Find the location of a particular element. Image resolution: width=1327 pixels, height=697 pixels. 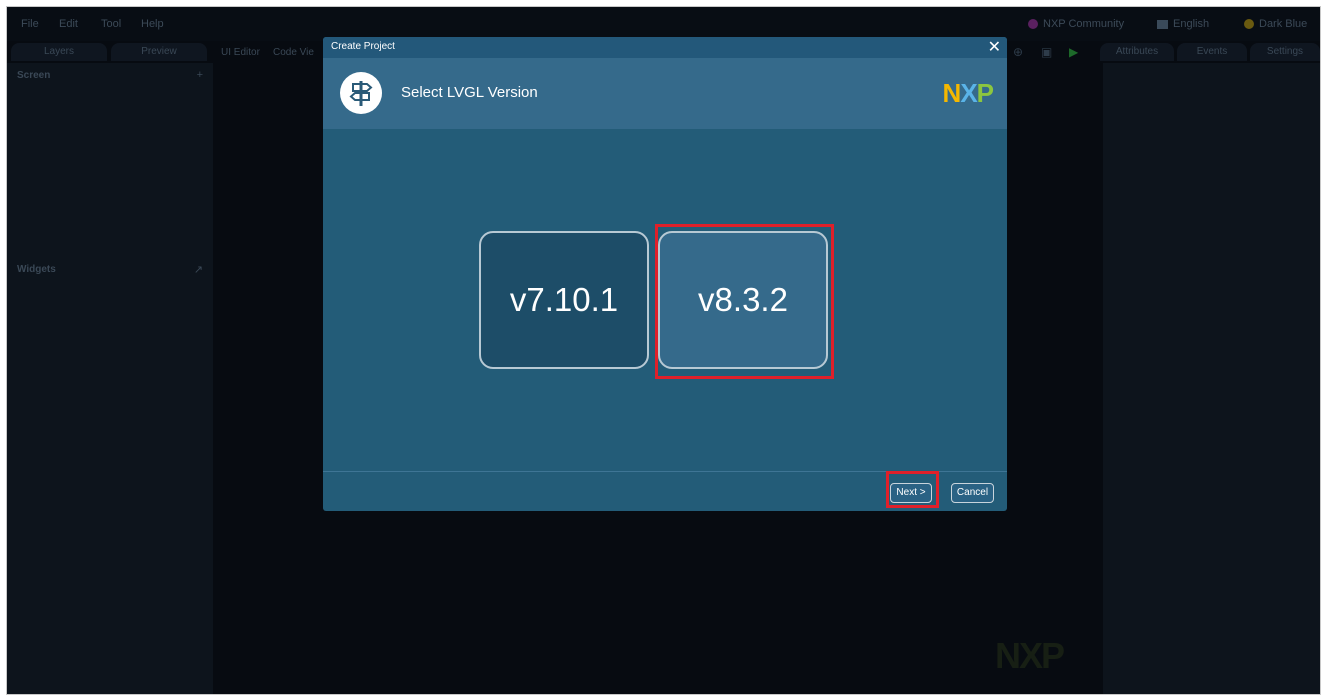

zoom-icon: ⊕ is located at coordinates (1018, 52).